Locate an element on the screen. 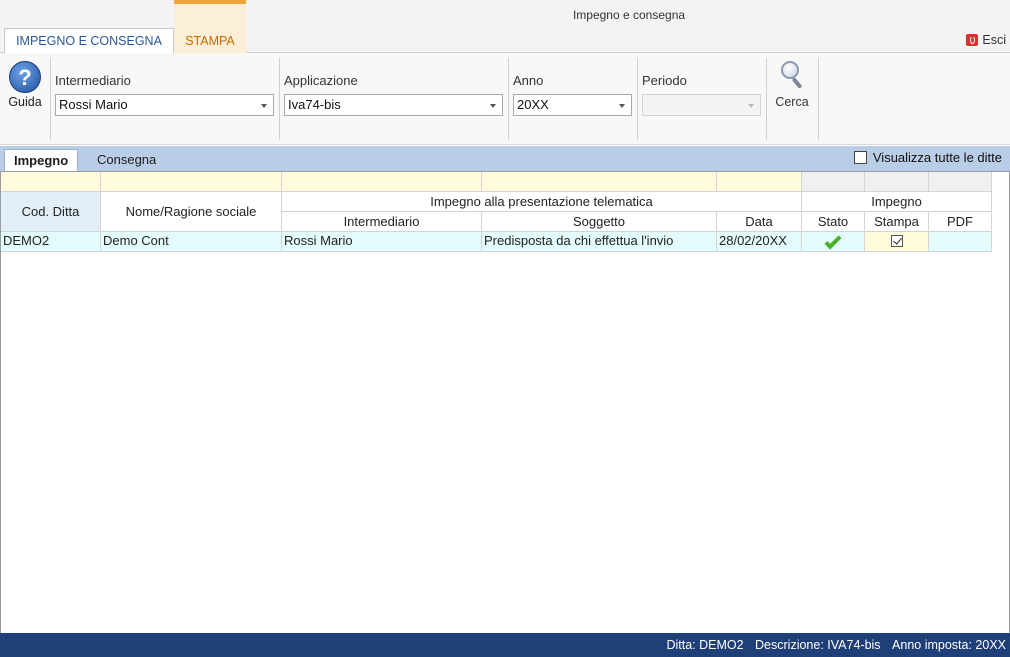 This screenshot has height=657, width=1010. cerca-button: Cerca is located at coordinates (792, 85).